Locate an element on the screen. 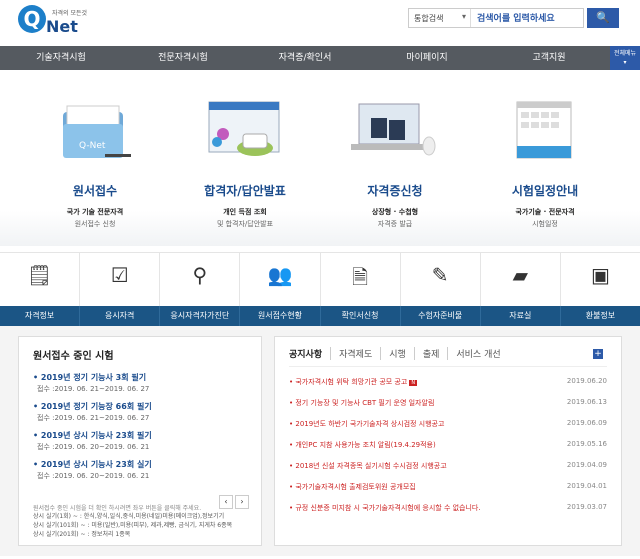 This screenshot has width=640, height=559. exam-box-title: 원서접수 중인 시험 is located at coordinates (73, 356).